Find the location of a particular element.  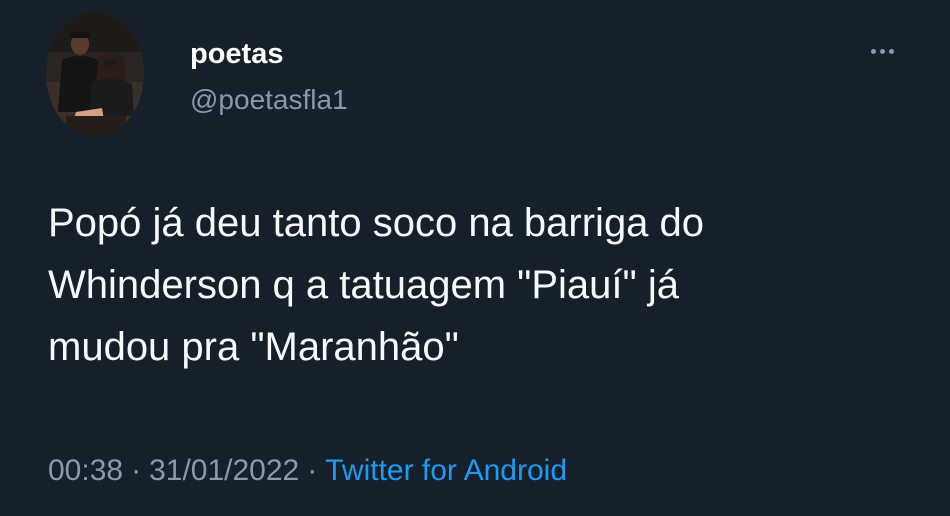

more-options-button is located at coordinates (882, 51).